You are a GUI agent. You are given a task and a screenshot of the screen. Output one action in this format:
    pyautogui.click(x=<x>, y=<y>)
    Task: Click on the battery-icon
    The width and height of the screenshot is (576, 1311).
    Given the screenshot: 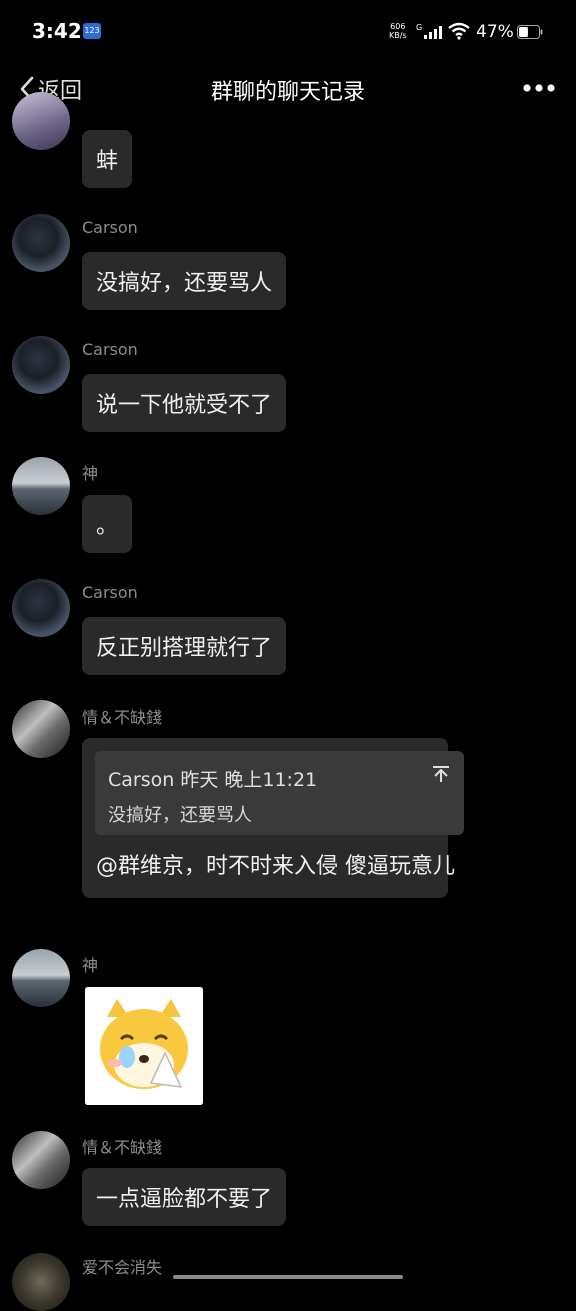 What is the action you would take?
    pyautogui.click(x=530, y=32)
    